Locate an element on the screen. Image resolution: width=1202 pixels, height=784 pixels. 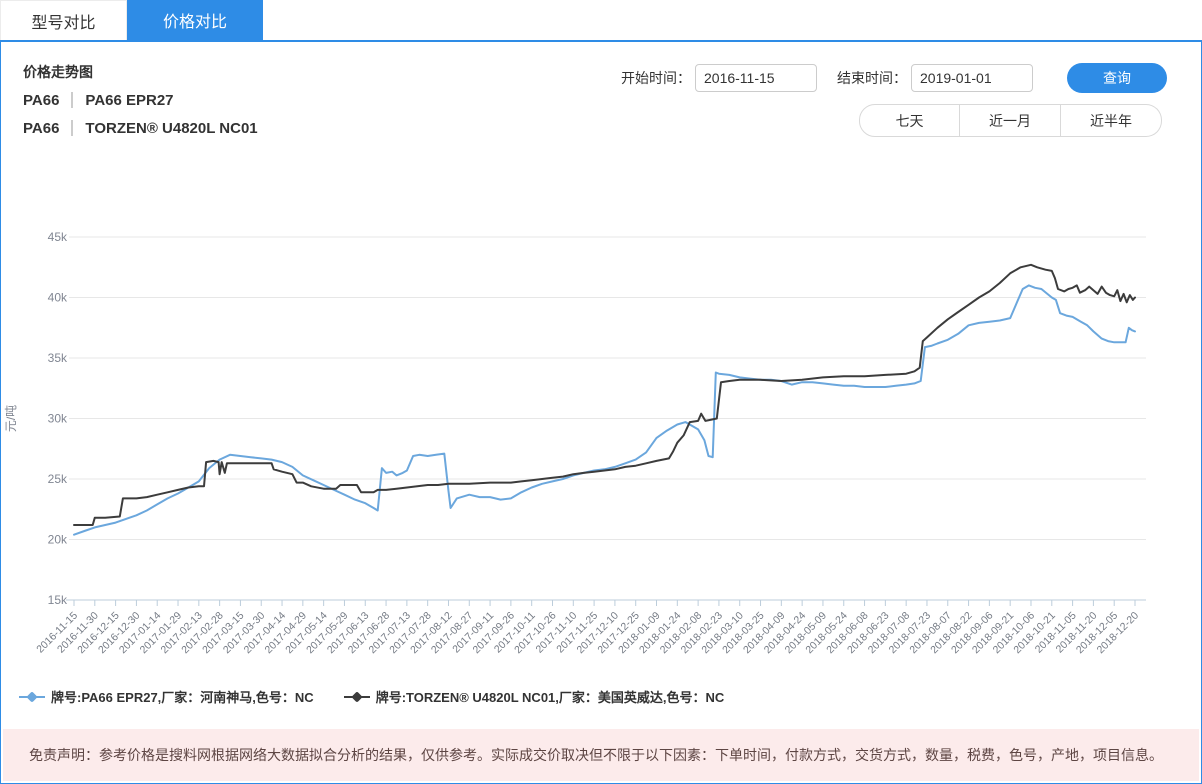
y-axis-label: 30k is located at coordinates (58, 419).